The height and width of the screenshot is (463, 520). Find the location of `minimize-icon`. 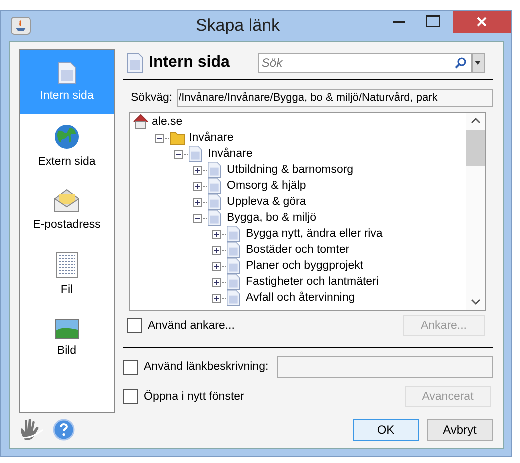

minimize-icon is located at coordinates (399, 21).